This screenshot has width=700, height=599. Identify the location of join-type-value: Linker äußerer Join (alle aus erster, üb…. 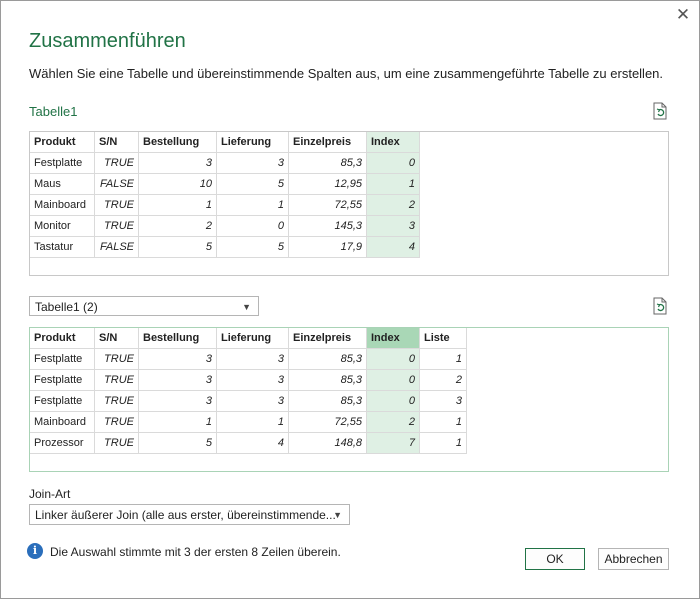
(185, 515).